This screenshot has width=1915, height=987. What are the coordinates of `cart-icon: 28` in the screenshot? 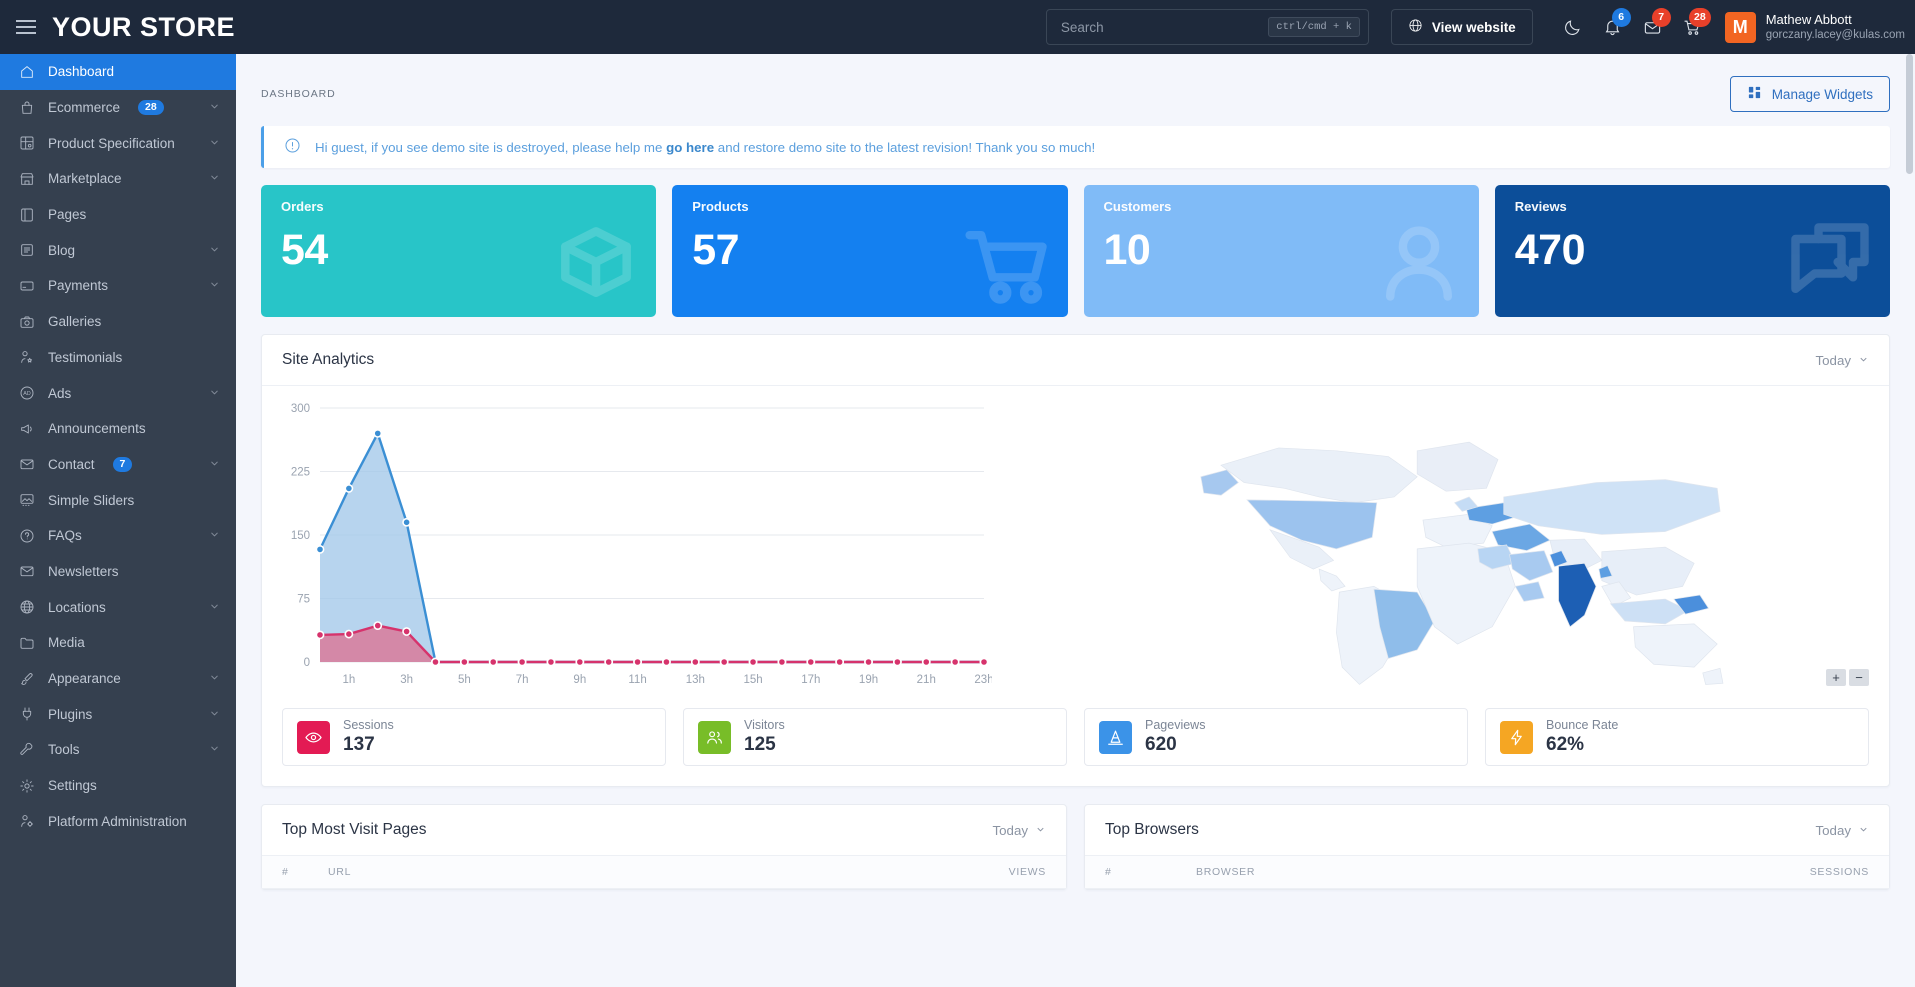 It's located at (1693, 27).